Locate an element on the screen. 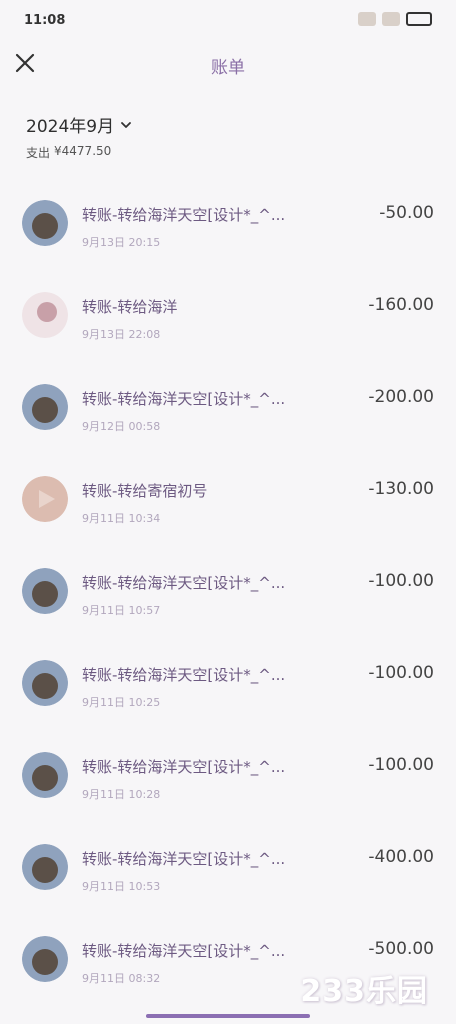 The width and height of the screenshot is (456, 1024). transaction-time: 9月11日 10:25 is located at coordinates (121, 702).